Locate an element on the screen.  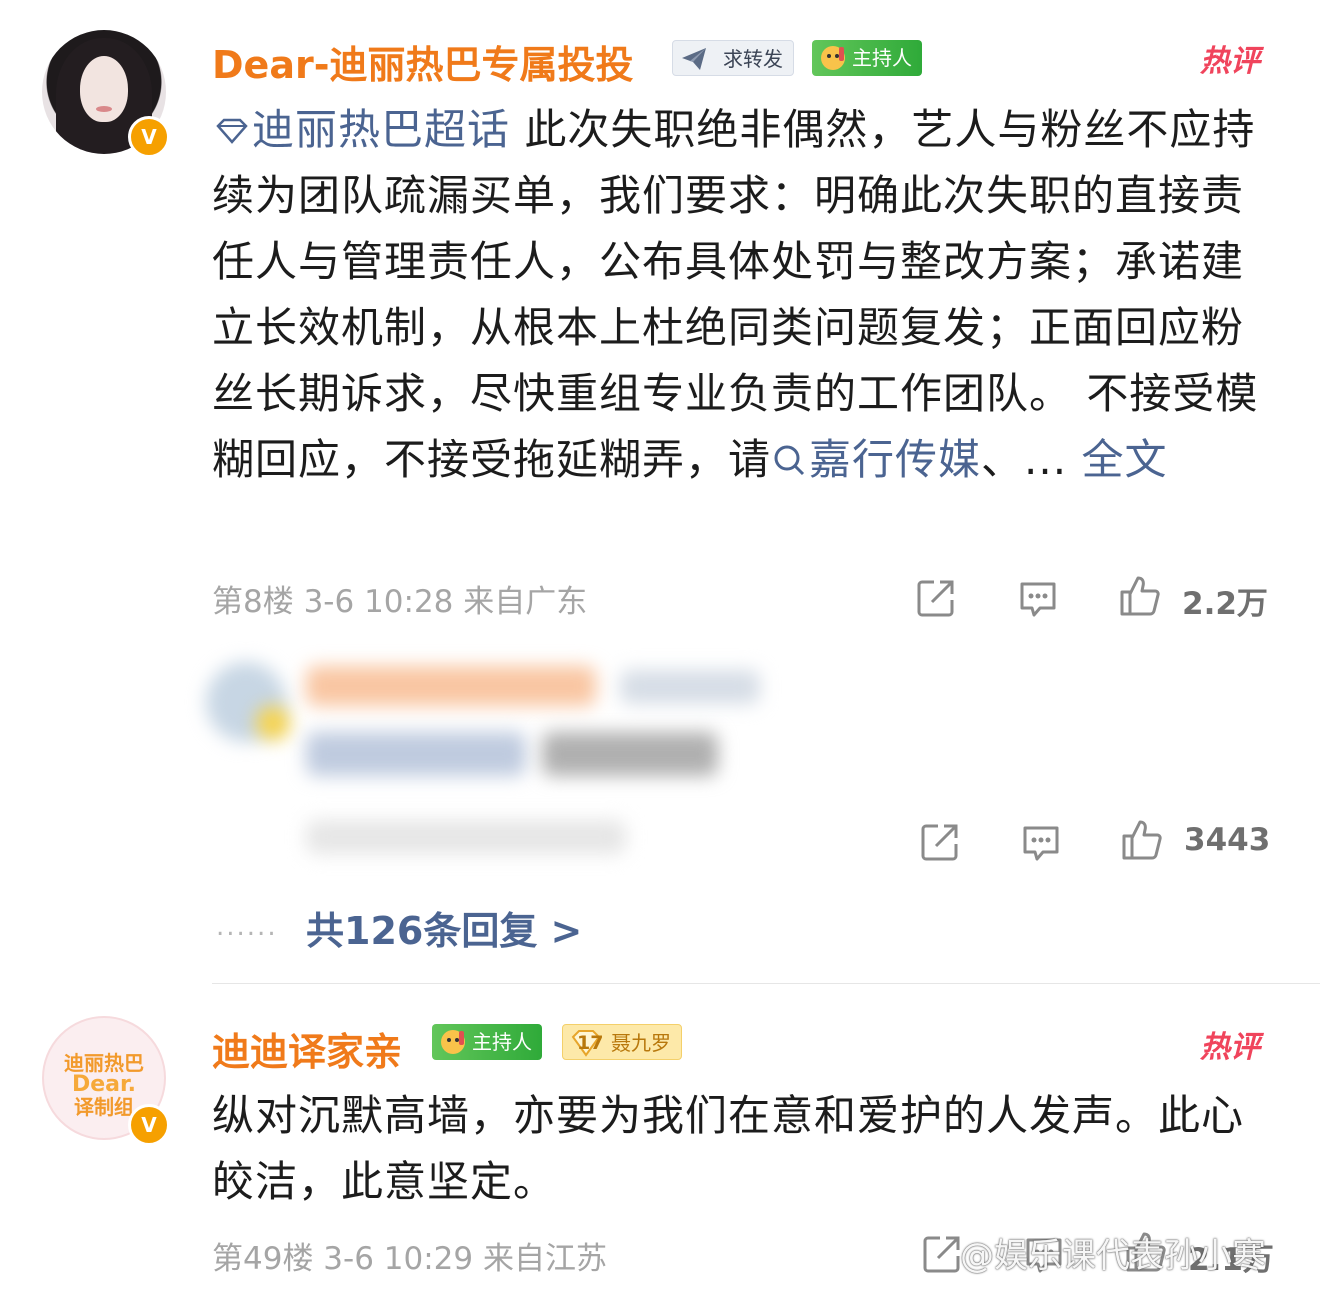
diamond-icon is located at coordinates (232, 131).